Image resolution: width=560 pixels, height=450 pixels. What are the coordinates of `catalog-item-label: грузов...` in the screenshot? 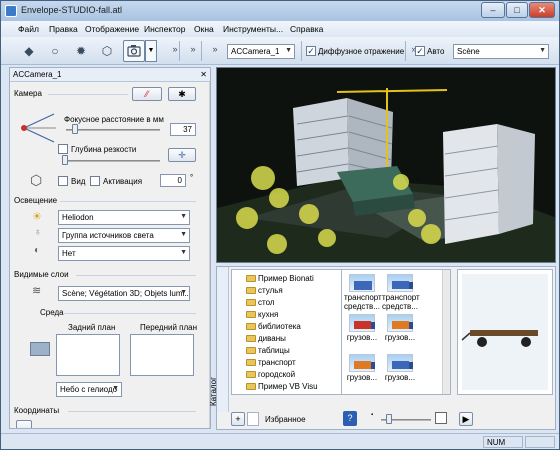 It's located at (362, 377).